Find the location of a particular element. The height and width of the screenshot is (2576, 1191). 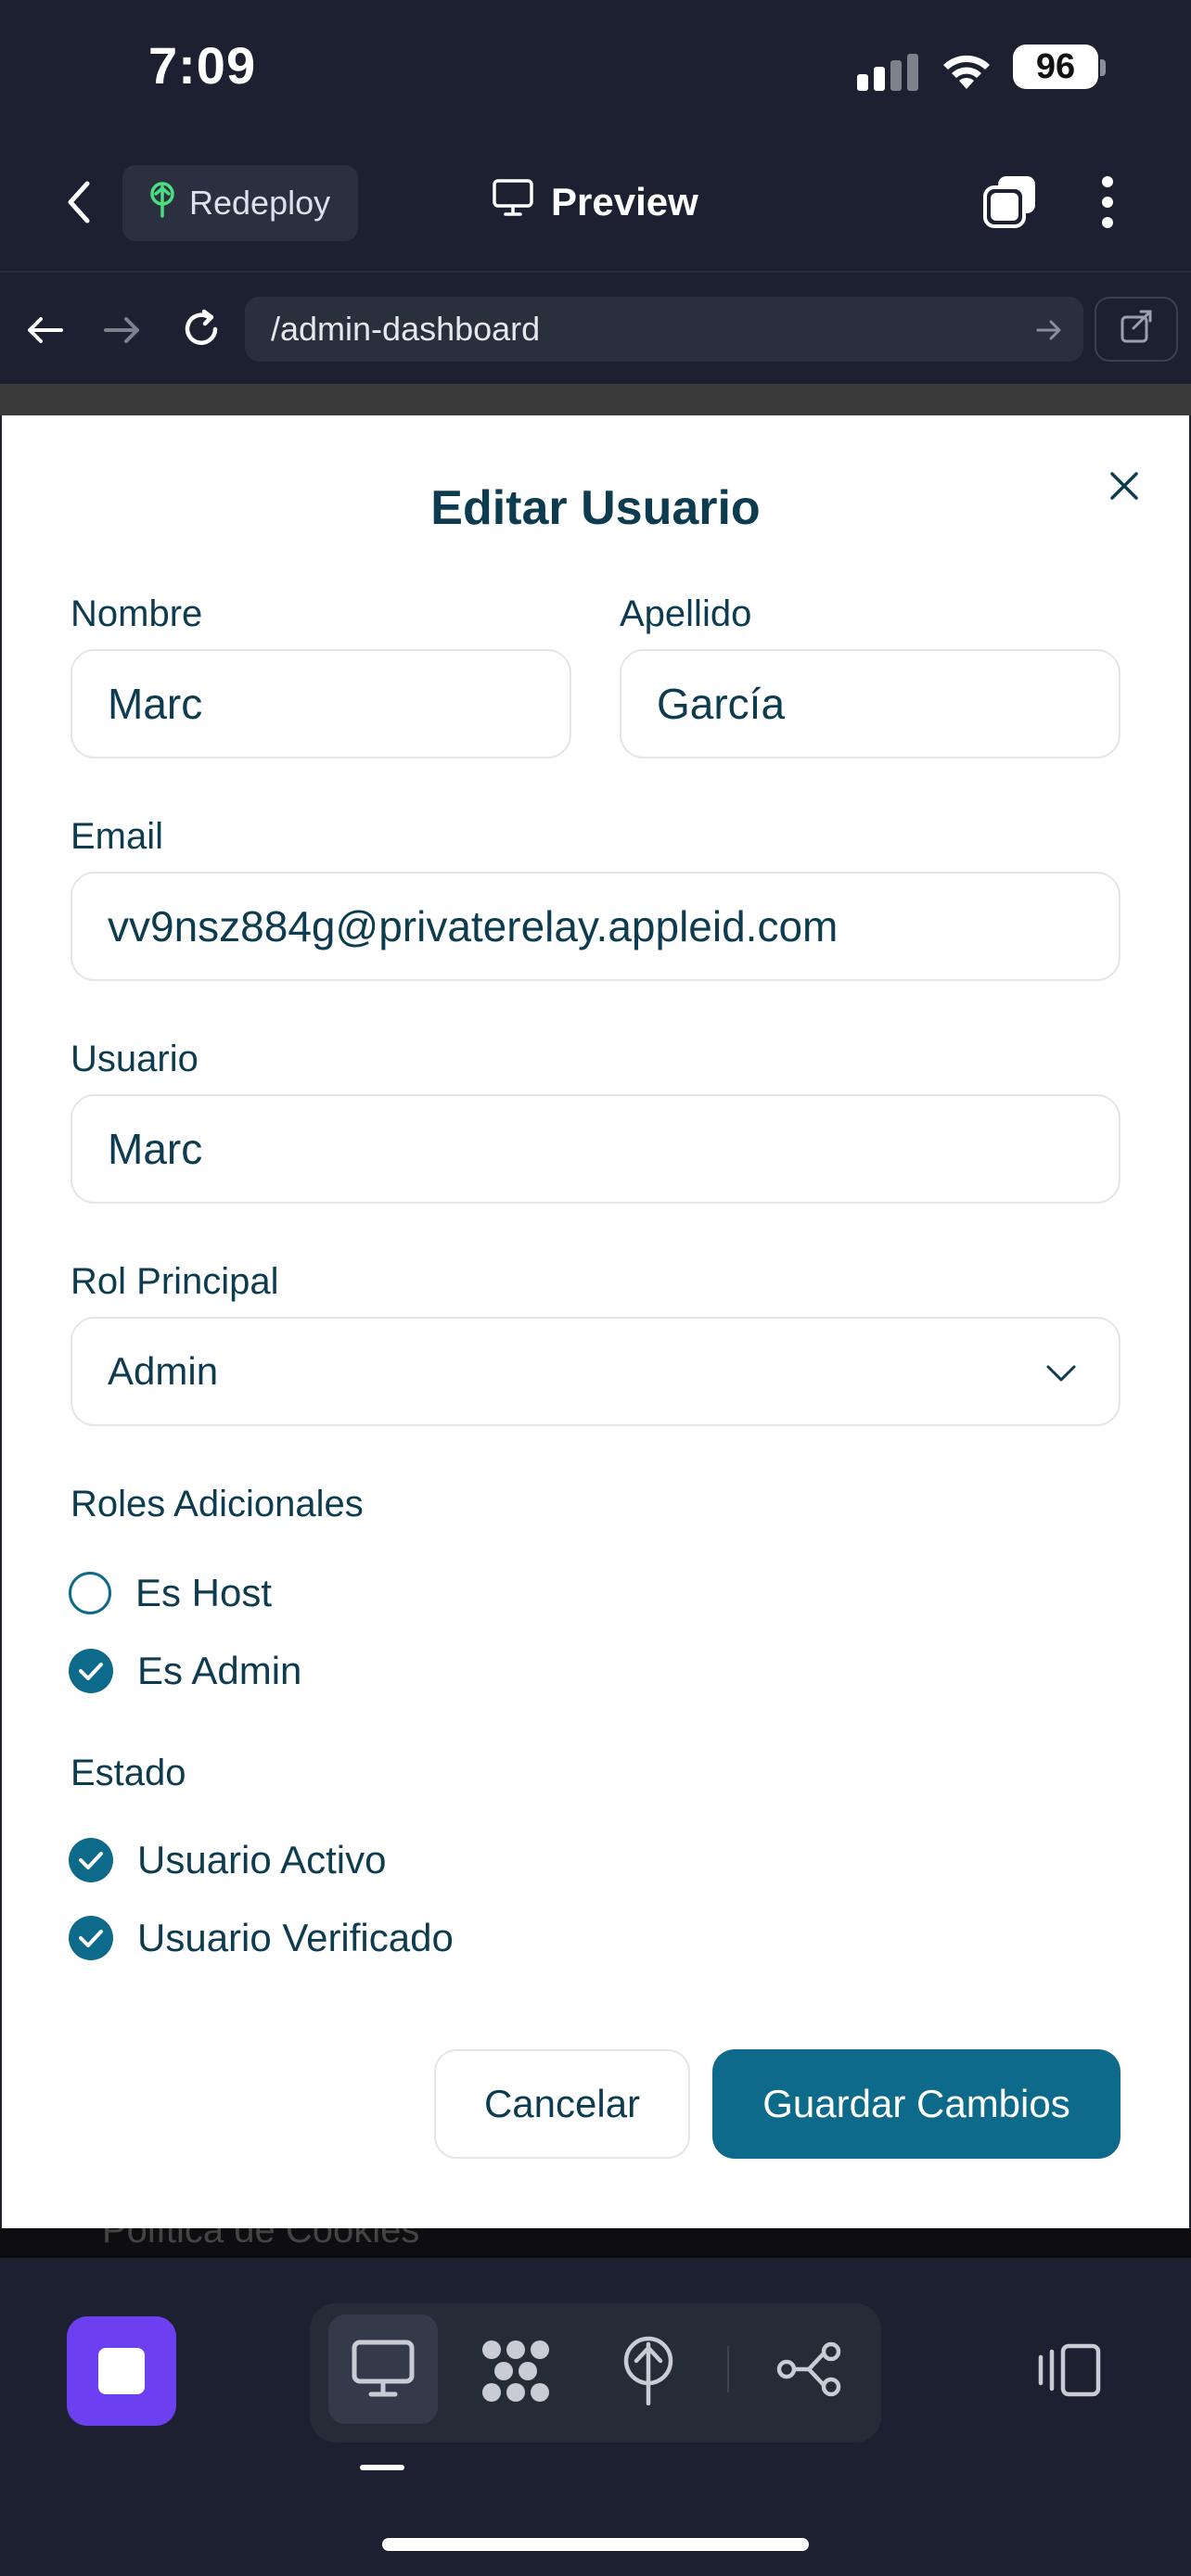

email-label: Email is located at coordinates (117, 836).